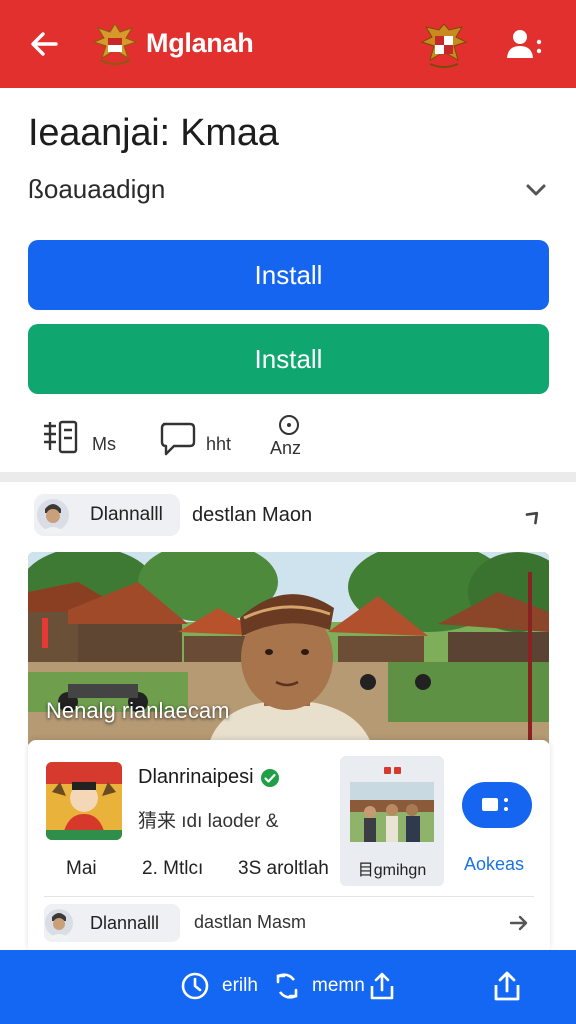 This screenshot has width=576, height=1024. Describe the element at coordinates (392, 812) in the screenshot. I see `media-thumbnail` at that location.